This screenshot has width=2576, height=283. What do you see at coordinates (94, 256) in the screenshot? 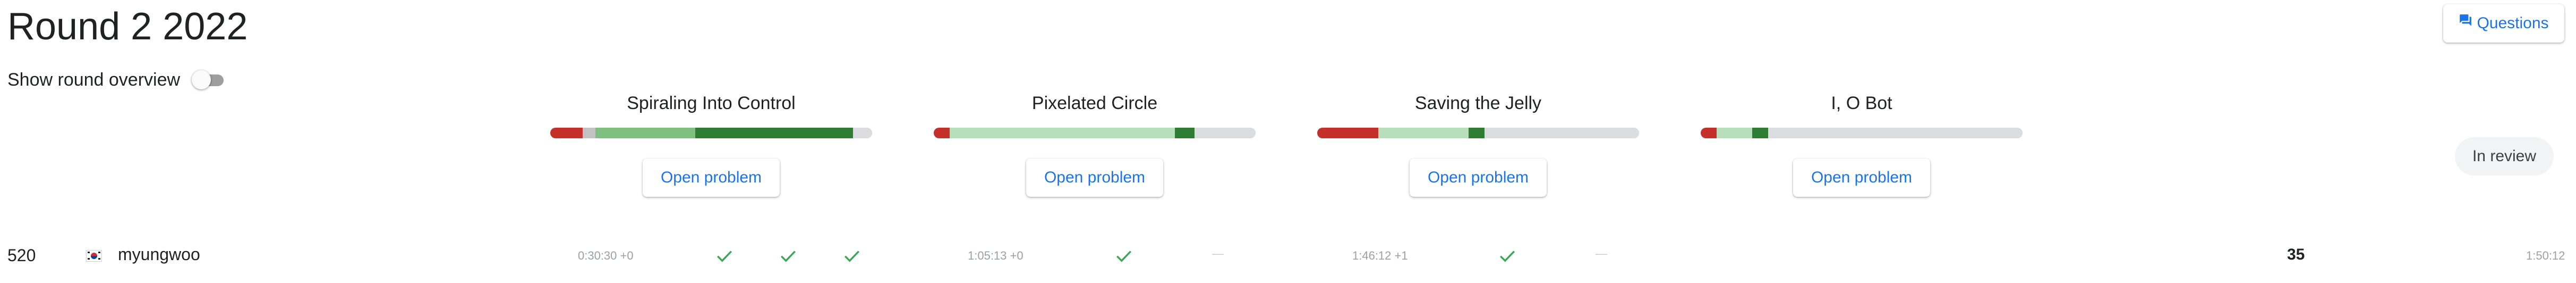
I see `south-korea-flag-icon` at bounding box center [94, 256].